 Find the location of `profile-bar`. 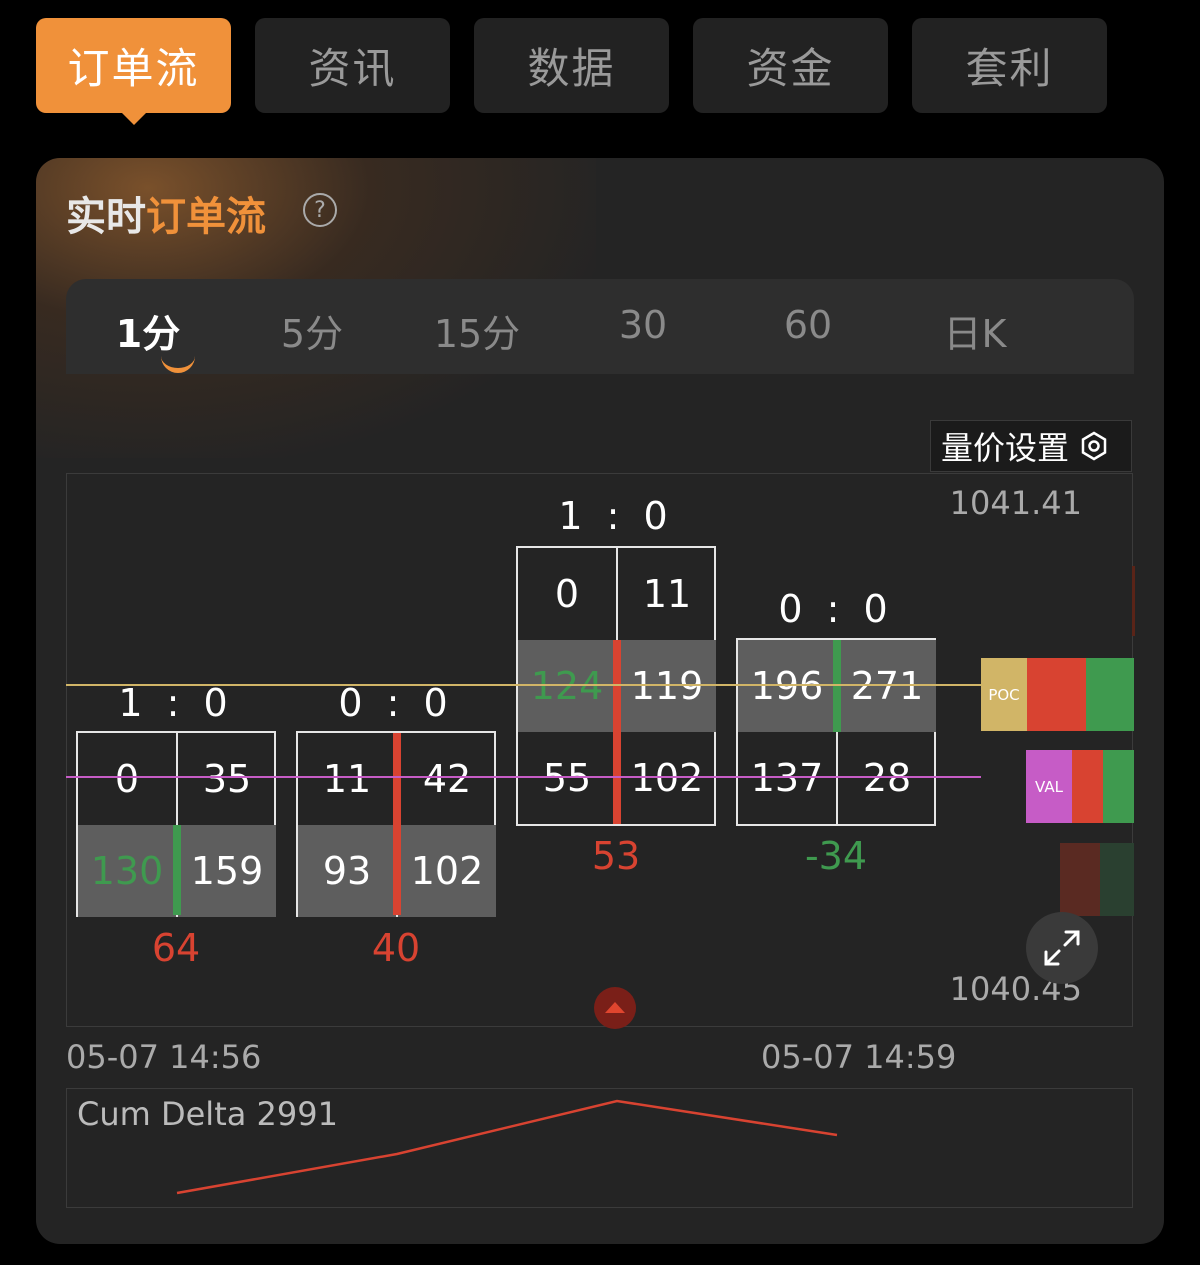

profile-bar is located at coordinates (1133, 601).